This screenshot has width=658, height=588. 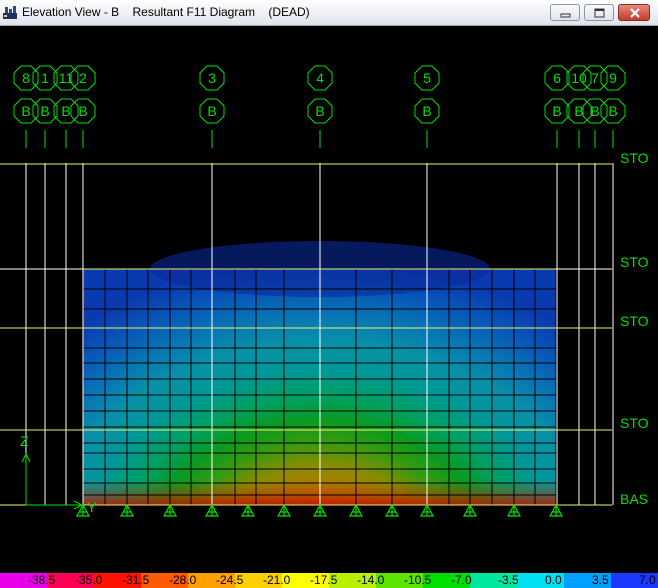 I want to click on grid-bubble: 4B, so click(x=320, y=94).